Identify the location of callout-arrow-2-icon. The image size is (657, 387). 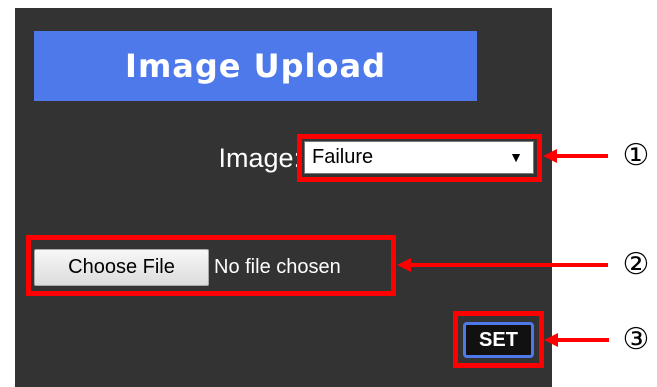
(502, 265).